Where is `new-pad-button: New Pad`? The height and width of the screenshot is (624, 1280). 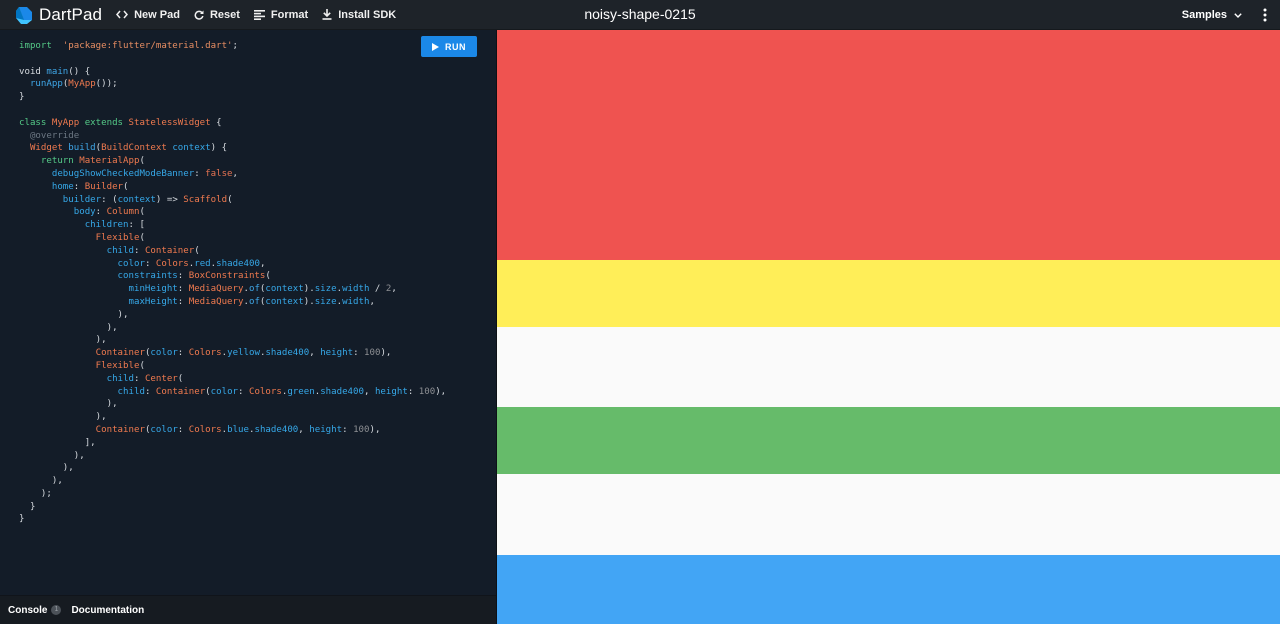
new-pad-button: New Pad is located at coordinates (148, 15).